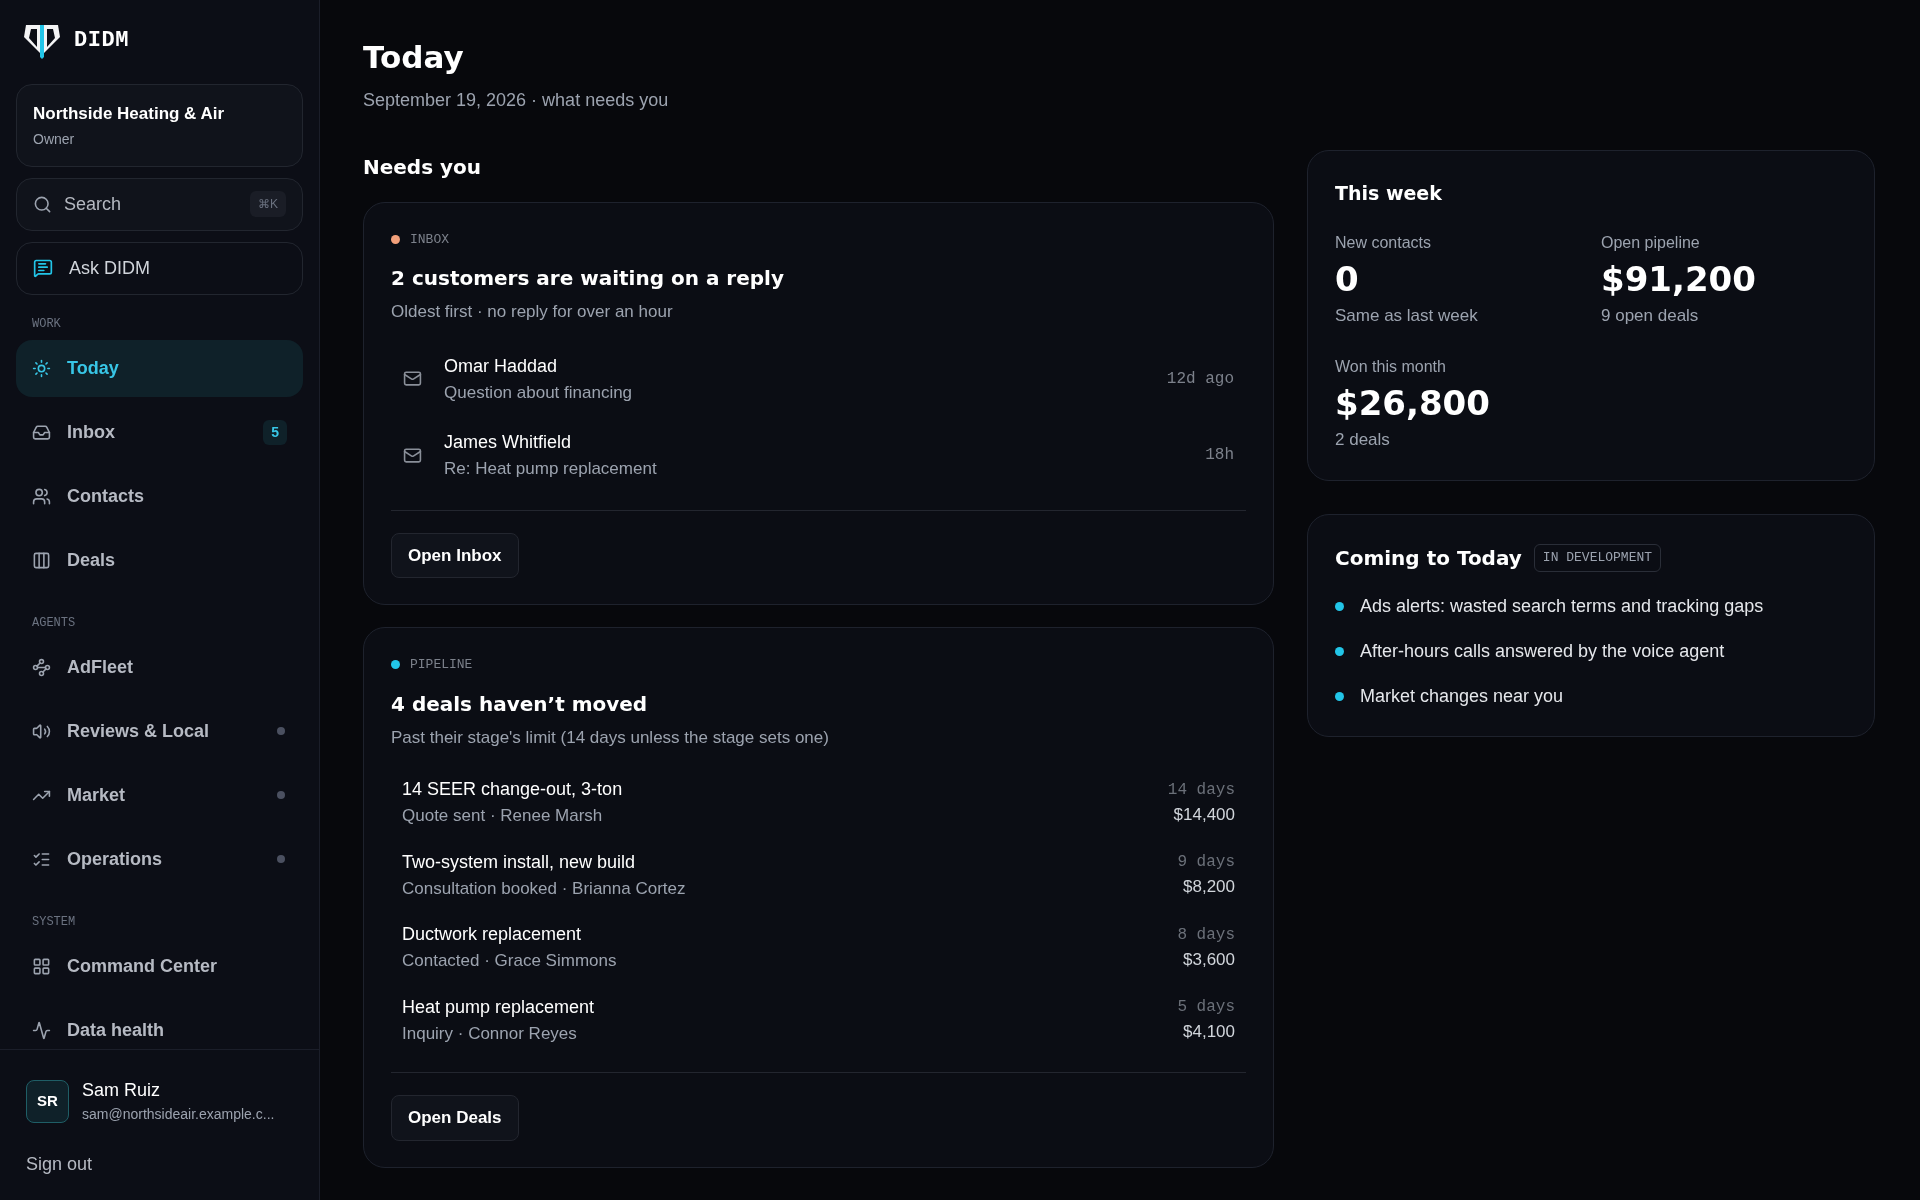  What do you see at coordinates (1200, 379) in the screenshot?
I see `message-age: 12d ago` at bounding box center [1200, 379].